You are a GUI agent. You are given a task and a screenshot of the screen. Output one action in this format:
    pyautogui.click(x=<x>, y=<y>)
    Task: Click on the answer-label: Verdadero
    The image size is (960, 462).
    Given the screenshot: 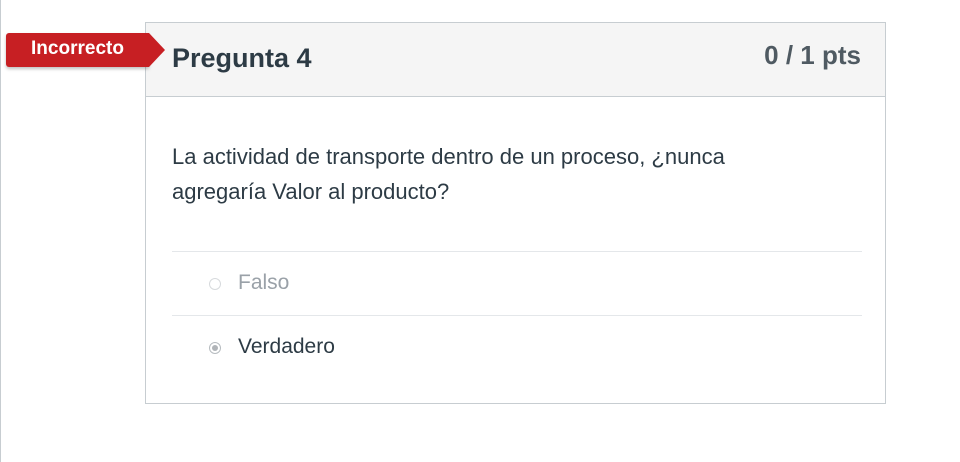 What is the action you would take?
    pyautogui.click(x=286, y=346)
    